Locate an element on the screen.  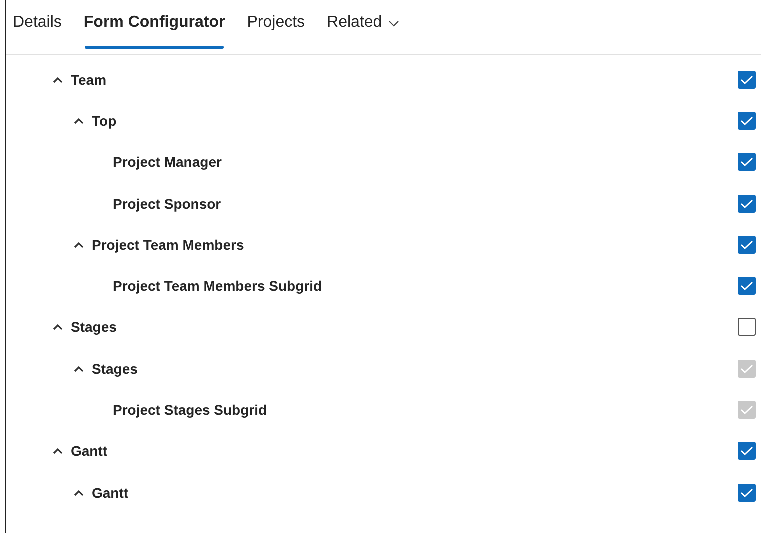
tab: Form Configurator is located at coordinates (154, 27).